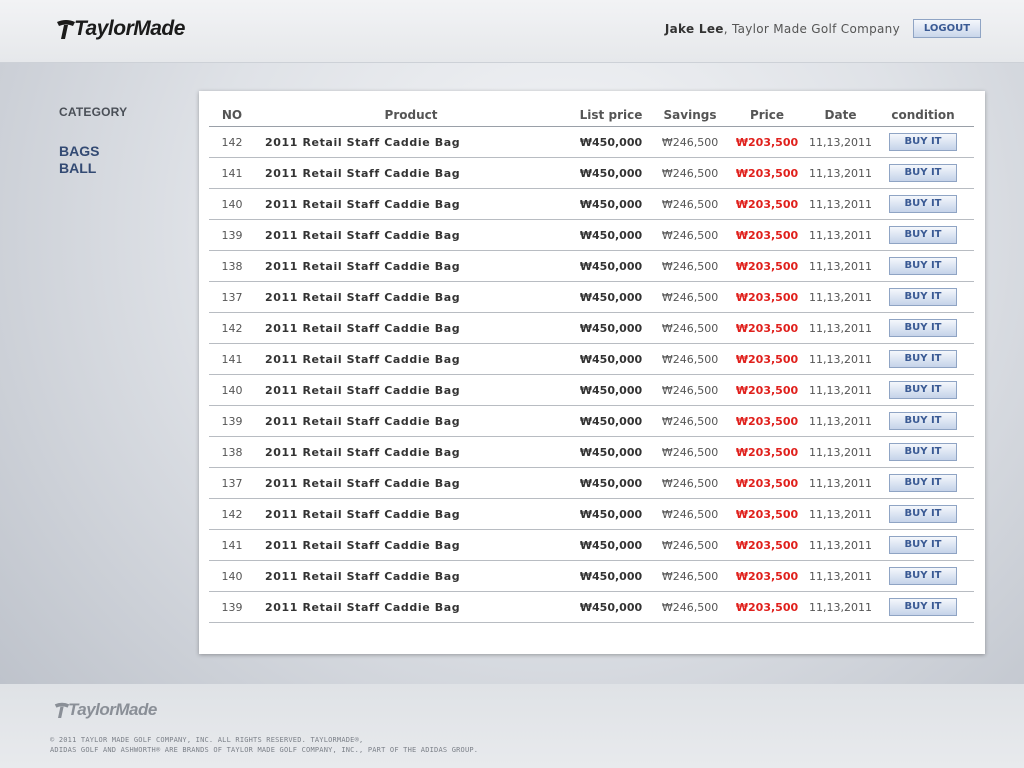 This screenshot has height=768, width=1024. What do you see at coordinates (93, 112) in the screenshot?
I see `category-title: CATEGORY` at bounding box center [93, 112].